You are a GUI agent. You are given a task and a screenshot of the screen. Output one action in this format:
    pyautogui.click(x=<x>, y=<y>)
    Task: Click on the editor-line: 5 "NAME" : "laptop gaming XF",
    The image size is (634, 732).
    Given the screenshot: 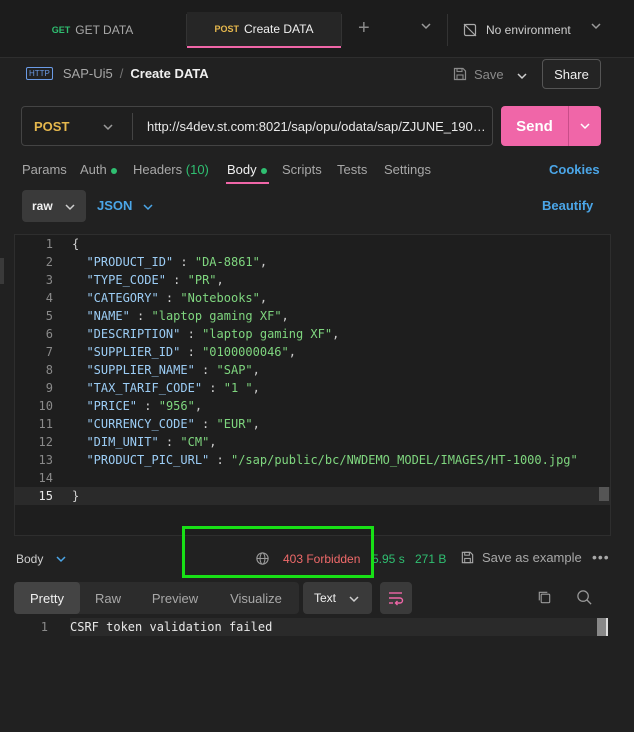 What is the action you would take?
    pyautogui.click(x=312, y=316)
    